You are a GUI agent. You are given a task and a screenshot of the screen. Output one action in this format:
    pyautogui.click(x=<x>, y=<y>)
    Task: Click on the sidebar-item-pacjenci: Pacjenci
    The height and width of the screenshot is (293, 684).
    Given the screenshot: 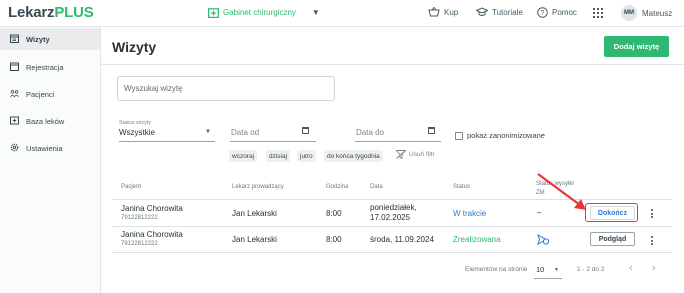 What is the action you would take?
    pyautogui.click(x=50, y=94)
    